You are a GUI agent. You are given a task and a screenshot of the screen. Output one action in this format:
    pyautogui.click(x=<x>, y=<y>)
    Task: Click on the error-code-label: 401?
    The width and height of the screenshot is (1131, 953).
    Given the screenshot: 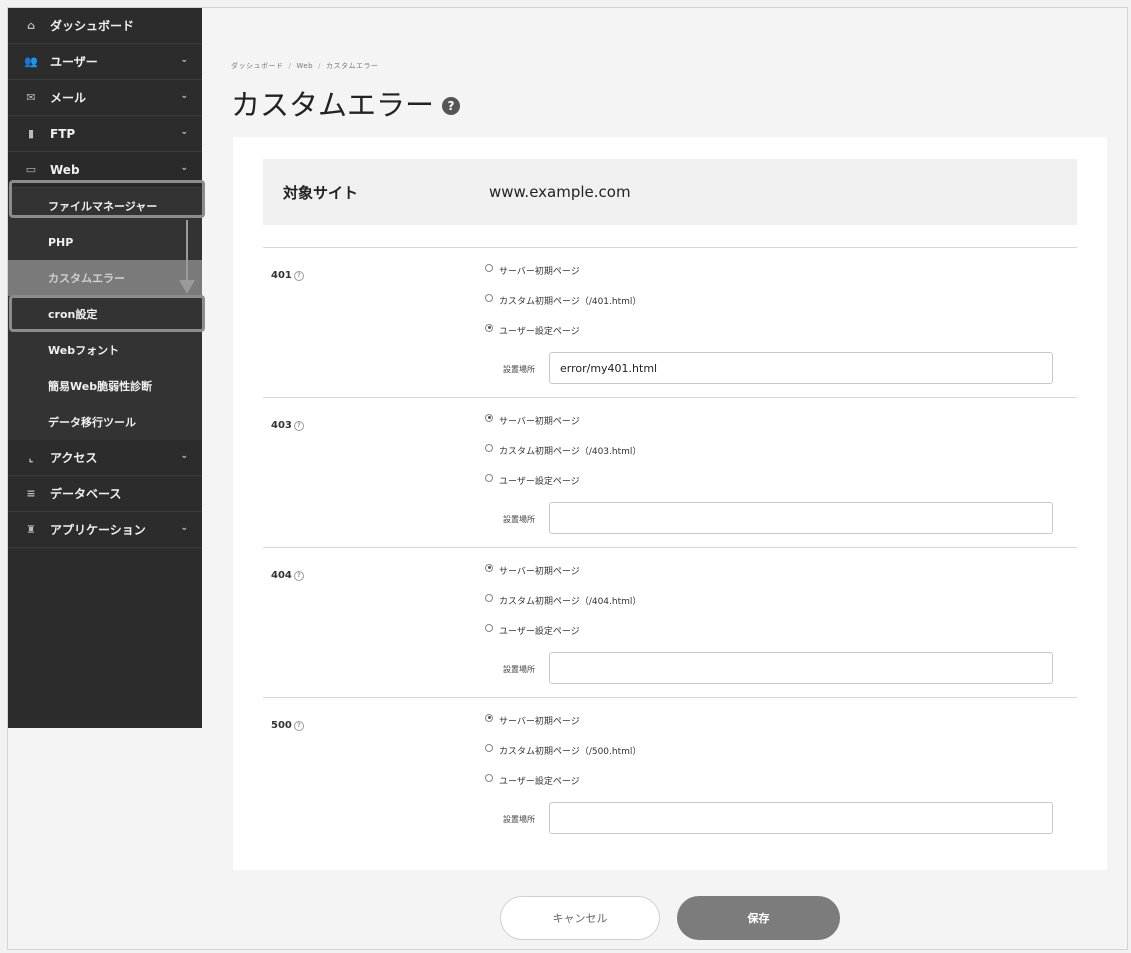 What is the action you would take?
    pyautogui.click(x=287, y=275)
    